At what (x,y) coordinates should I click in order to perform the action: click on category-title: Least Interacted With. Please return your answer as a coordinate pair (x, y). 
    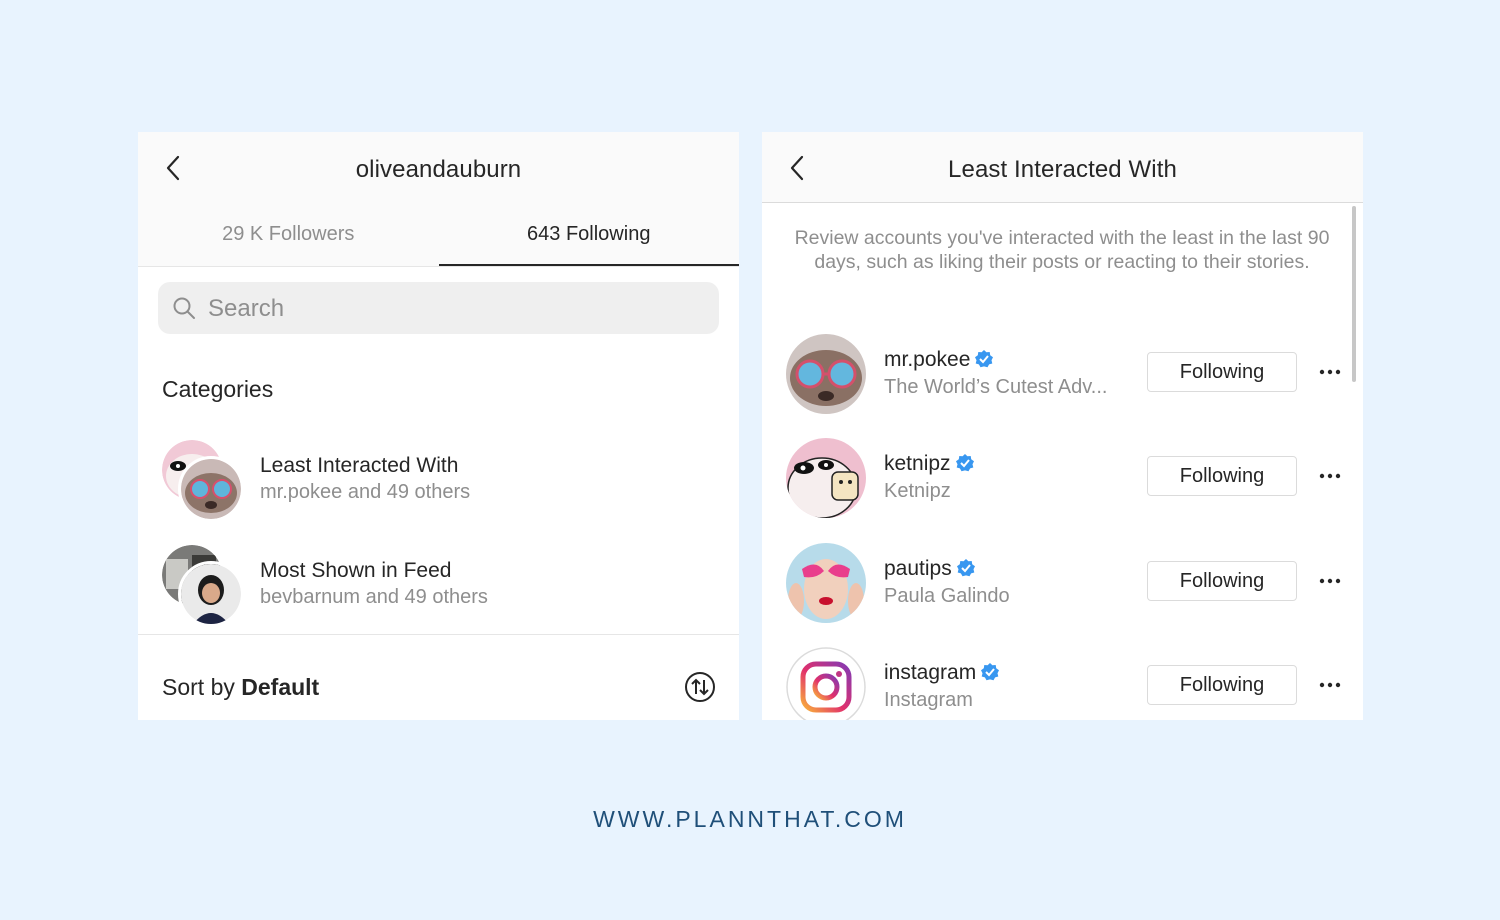
    Looking at the image, I should click on (359, 465).